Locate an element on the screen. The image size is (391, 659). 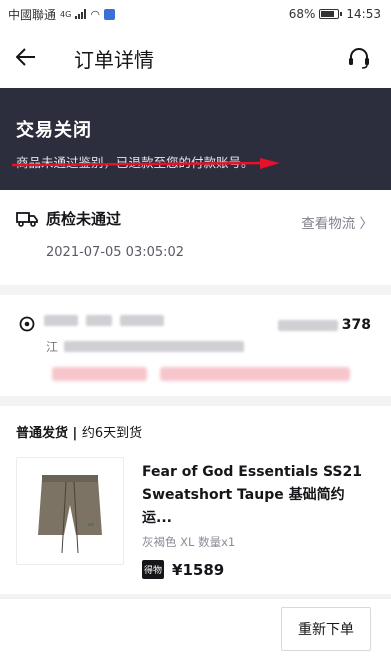
product-spec: 灰褐色 XL 数量x1 is located at coordinates (189, 542).